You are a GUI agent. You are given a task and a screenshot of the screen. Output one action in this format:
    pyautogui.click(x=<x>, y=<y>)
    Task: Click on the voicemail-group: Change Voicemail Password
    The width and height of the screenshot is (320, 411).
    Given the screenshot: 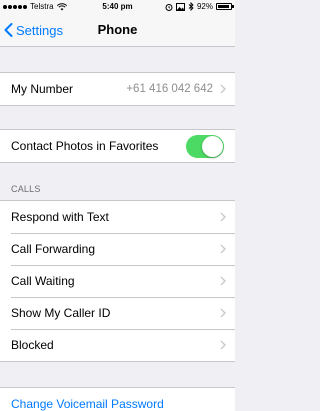 What is the action you would take?
    pyautogui.click(x=117, y=399)
    